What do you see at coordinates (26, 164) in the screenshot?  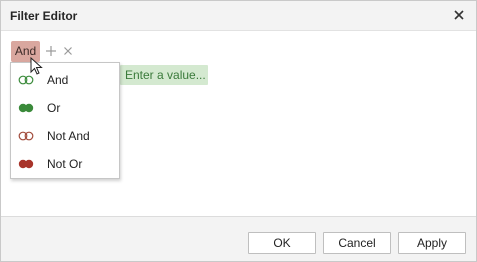 I see `not-or-icon` at bounding box center [26, 164].